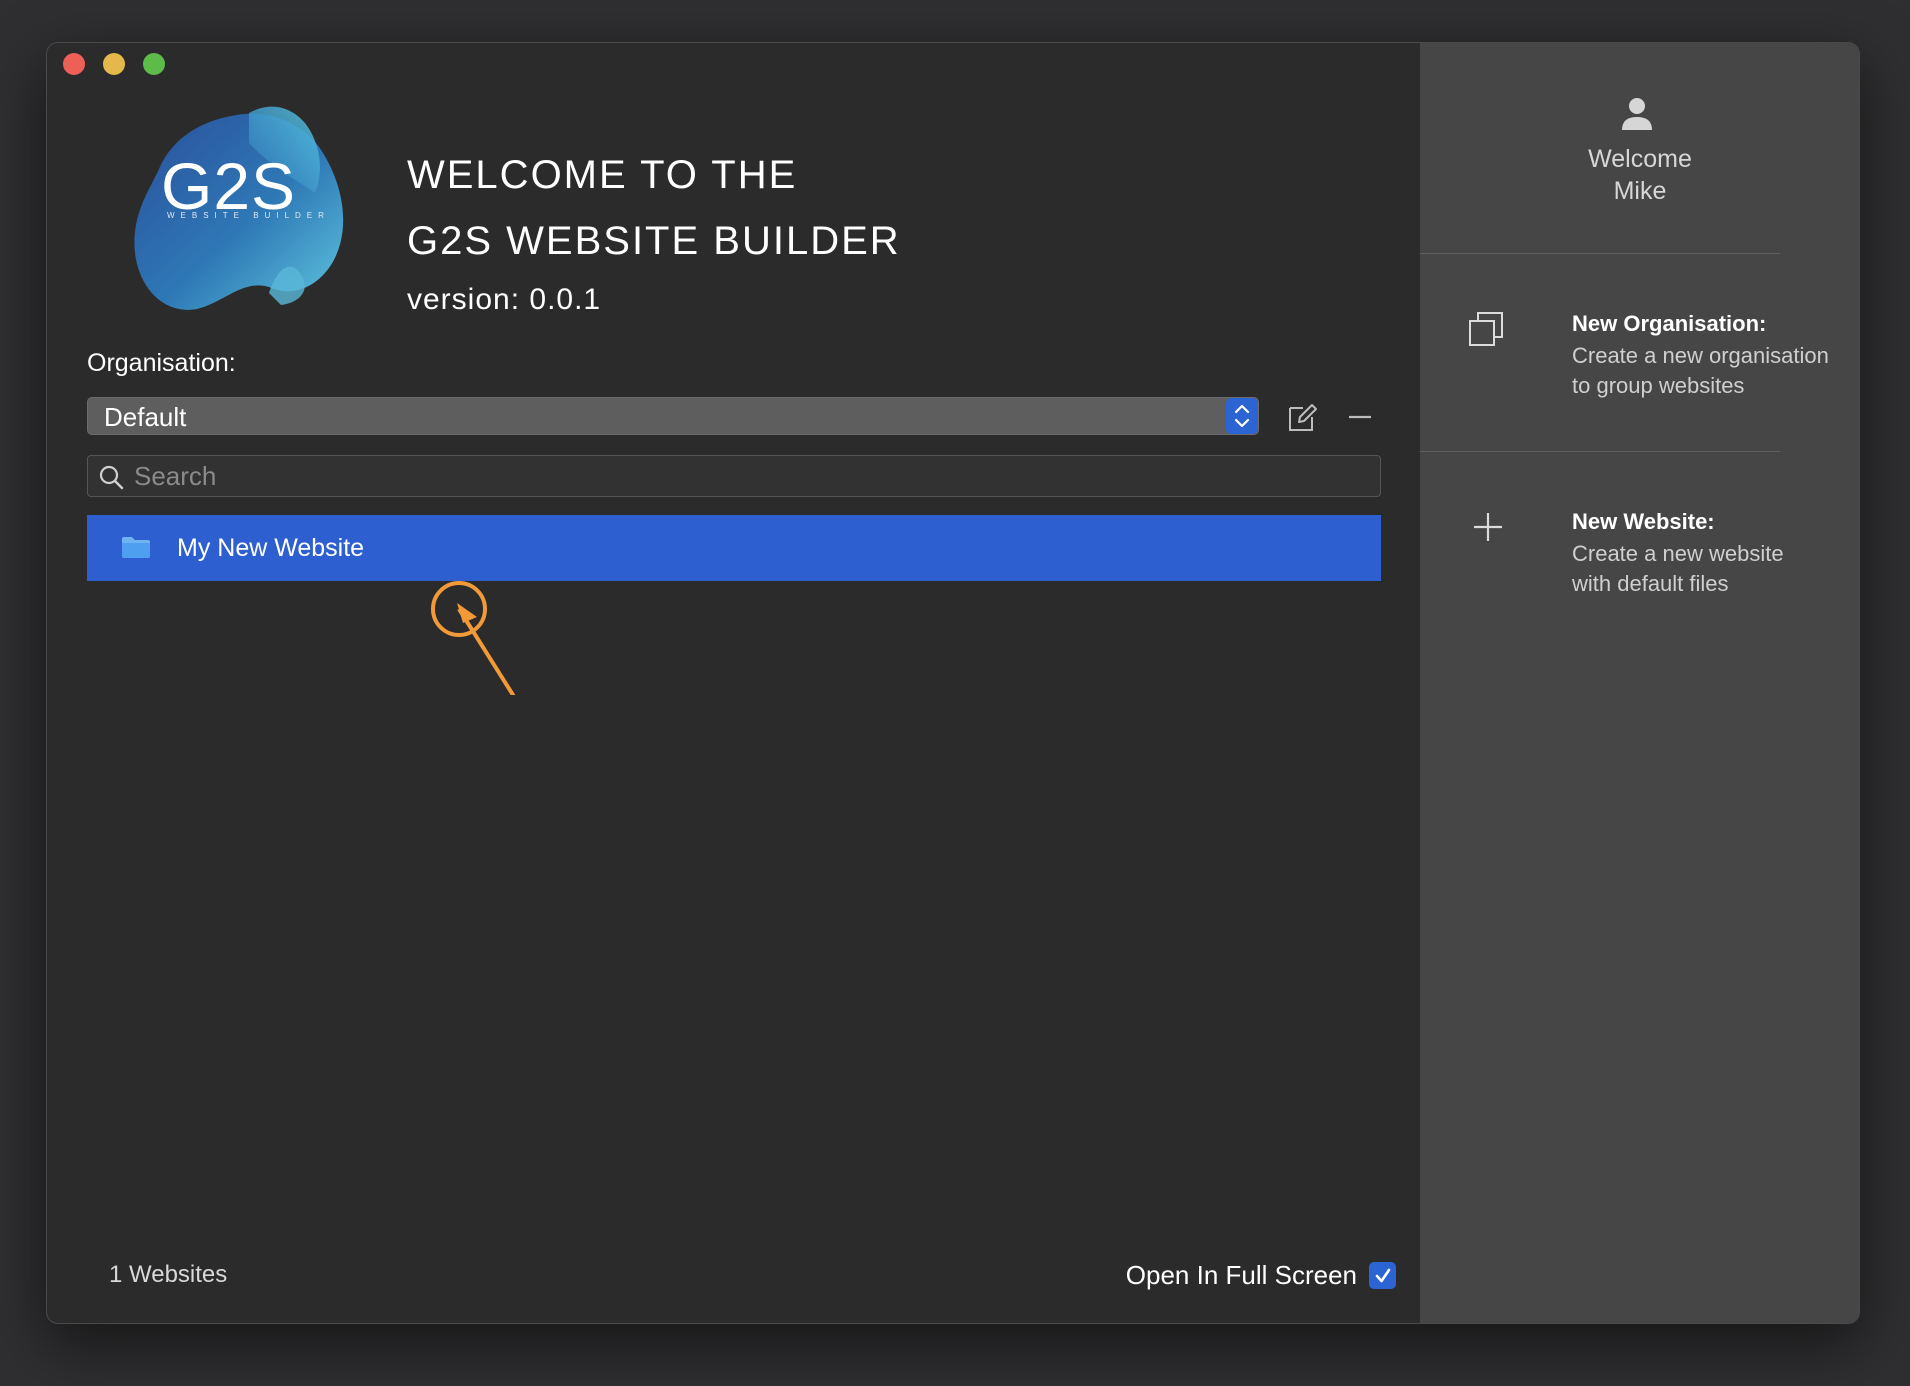  I want to click on edit-organisation-button, so click(1302, 417).